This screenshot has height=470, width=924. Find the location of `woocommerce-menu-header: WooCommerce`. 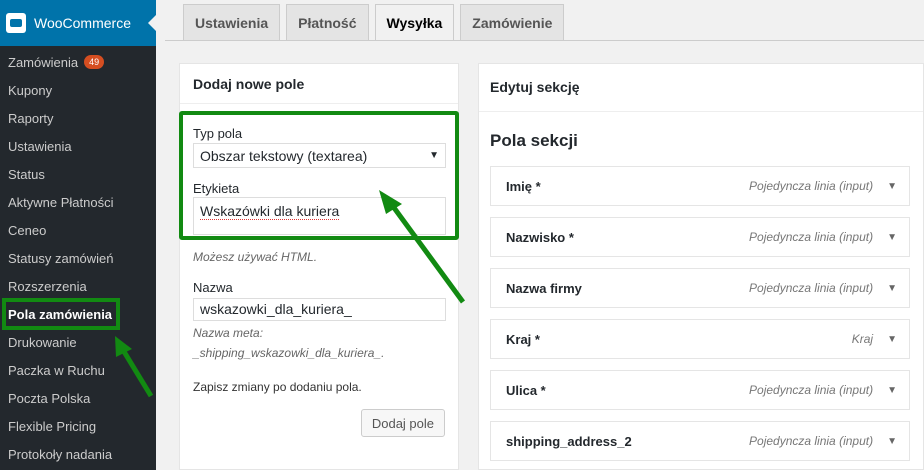

woocommerce-menu-header: WooCommerce is located at coordinates (78, 23).